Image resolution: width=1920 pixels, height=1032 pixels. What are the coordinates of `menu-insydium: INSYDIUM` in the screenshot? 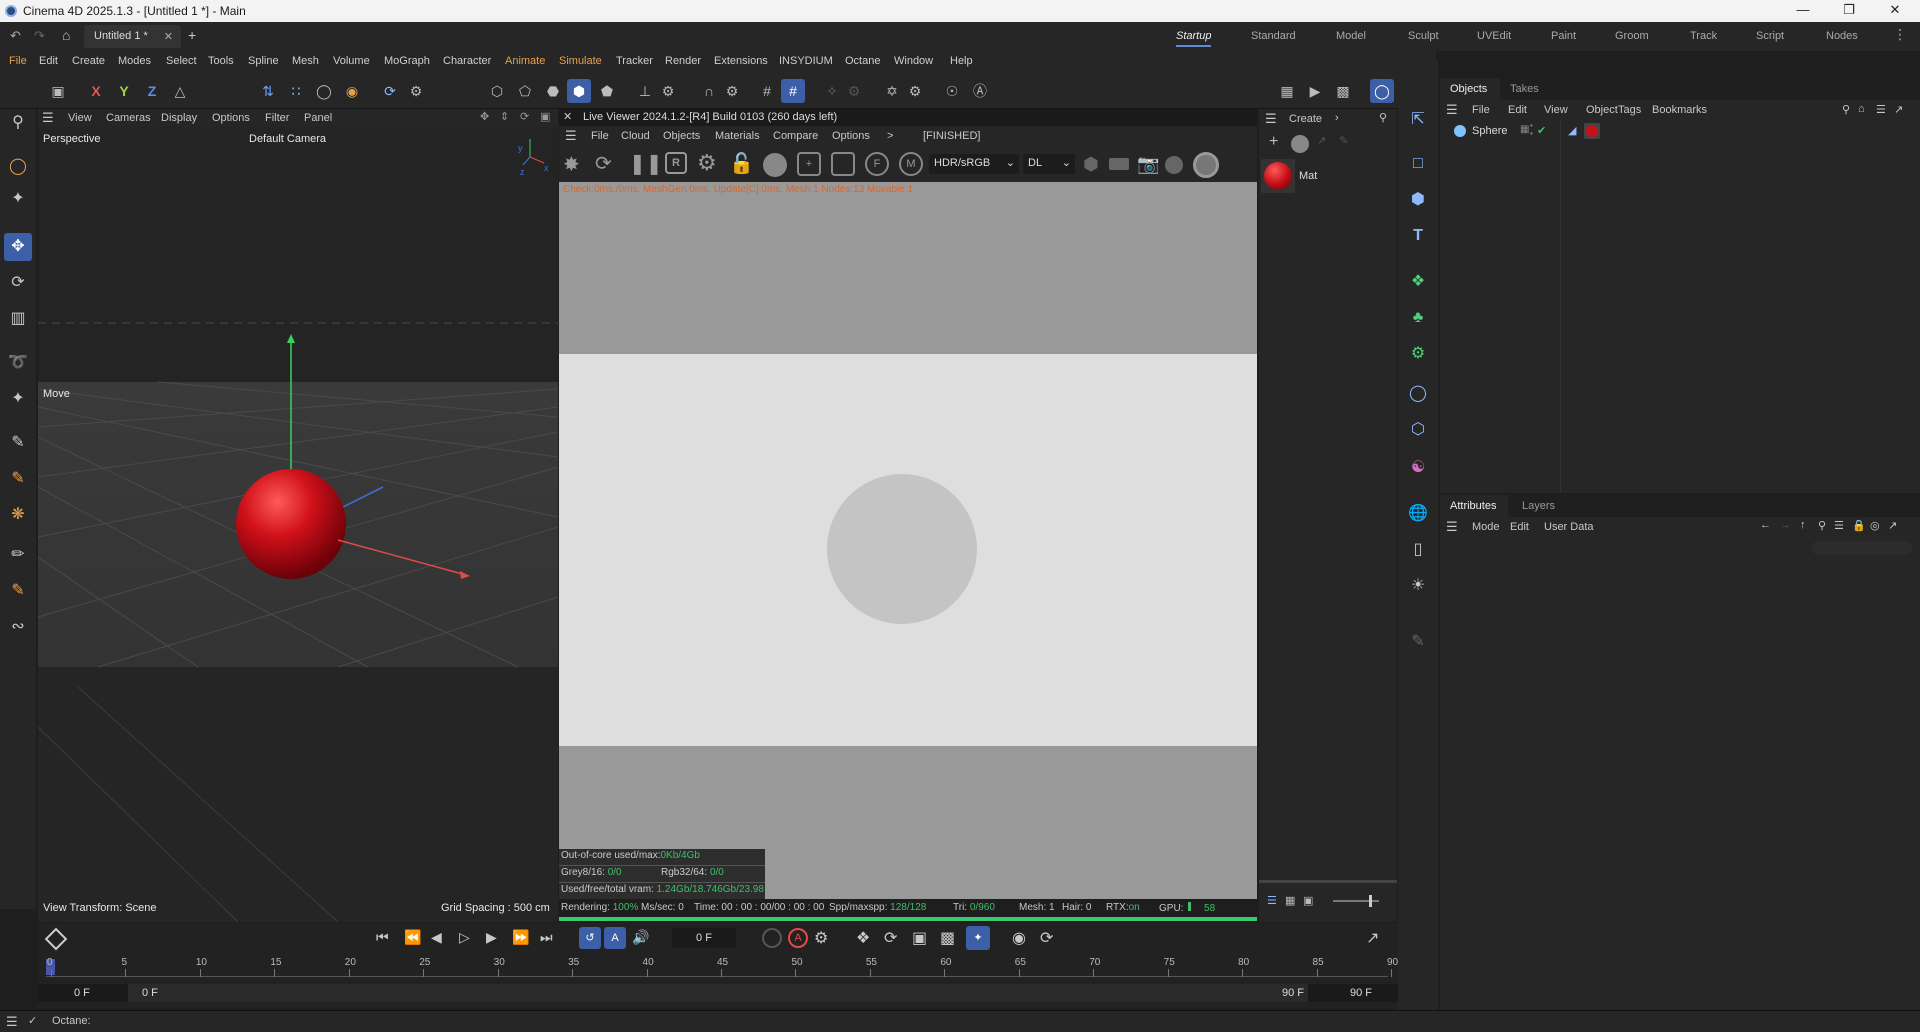 It's located at (806, 61).